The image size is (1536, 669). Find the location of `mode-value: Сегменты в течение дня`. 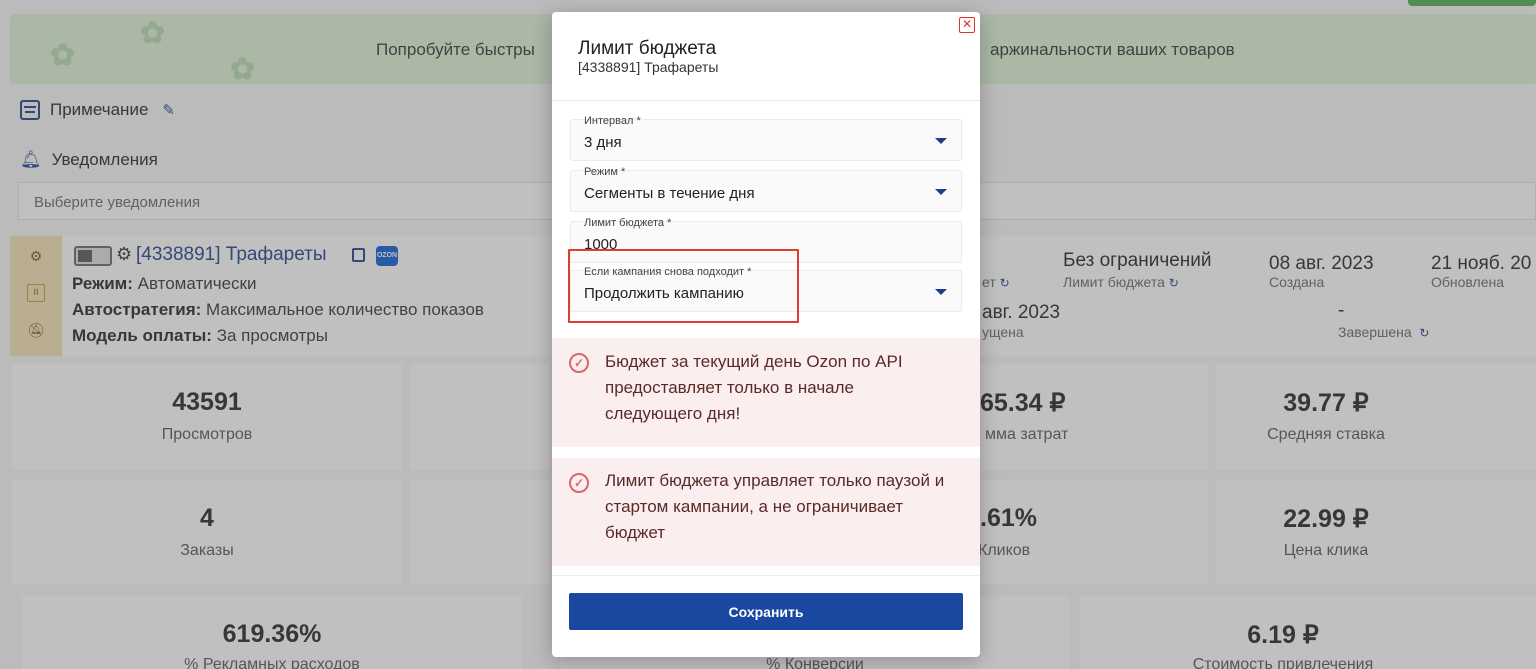

mode-value: Сегменты в течение дня is located at coordinates (669, 193).